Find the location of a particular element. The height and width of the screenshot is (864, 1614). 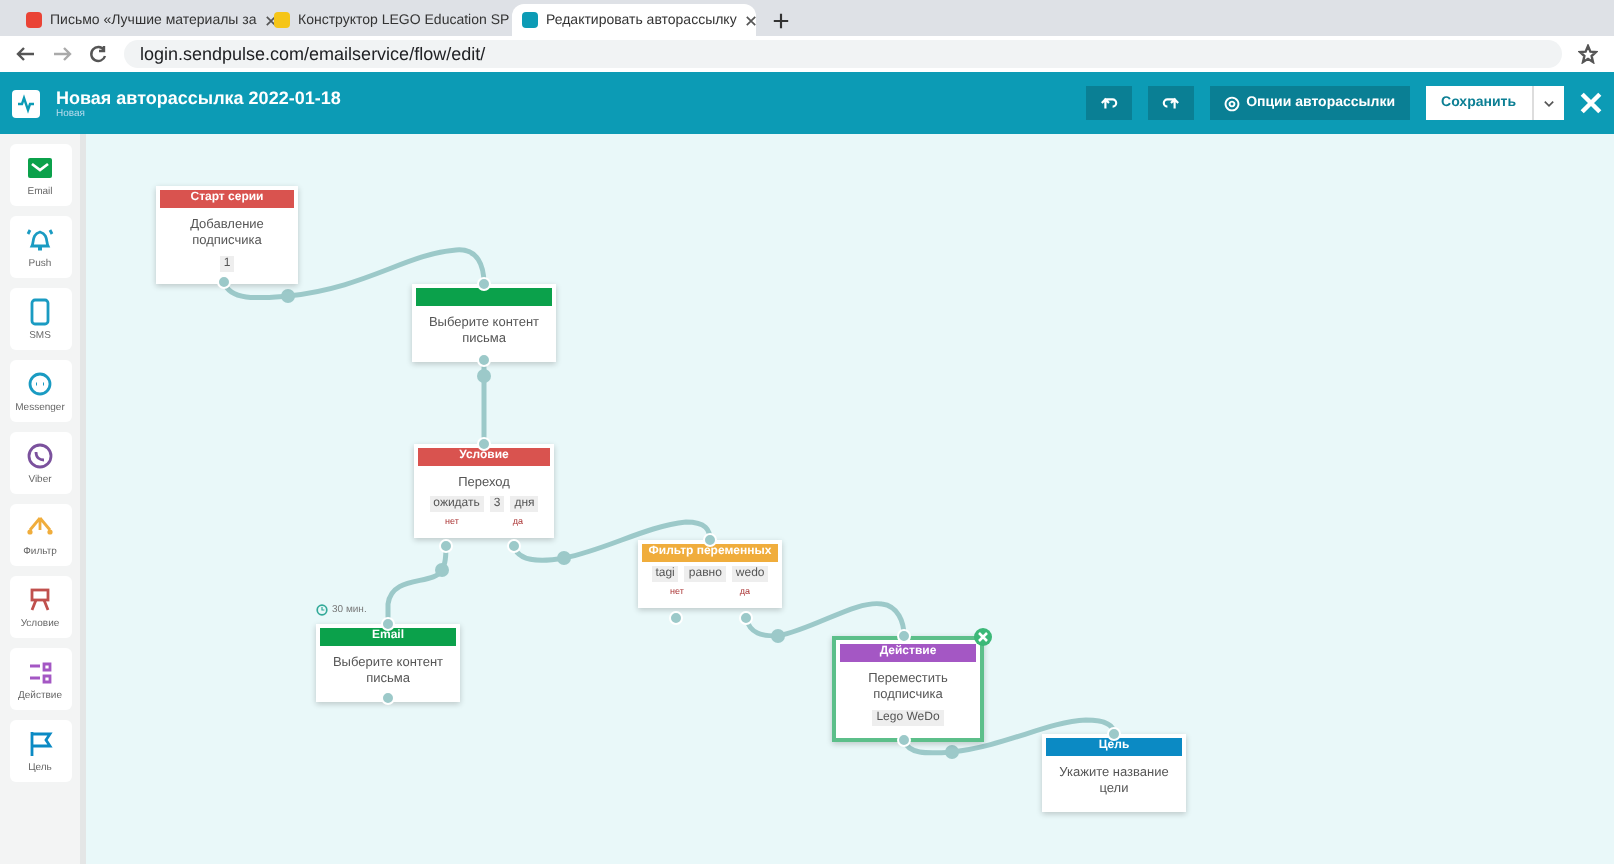

flow-title: Новая авторассылка 2022-01-18 is located at coordinates (198, 97).